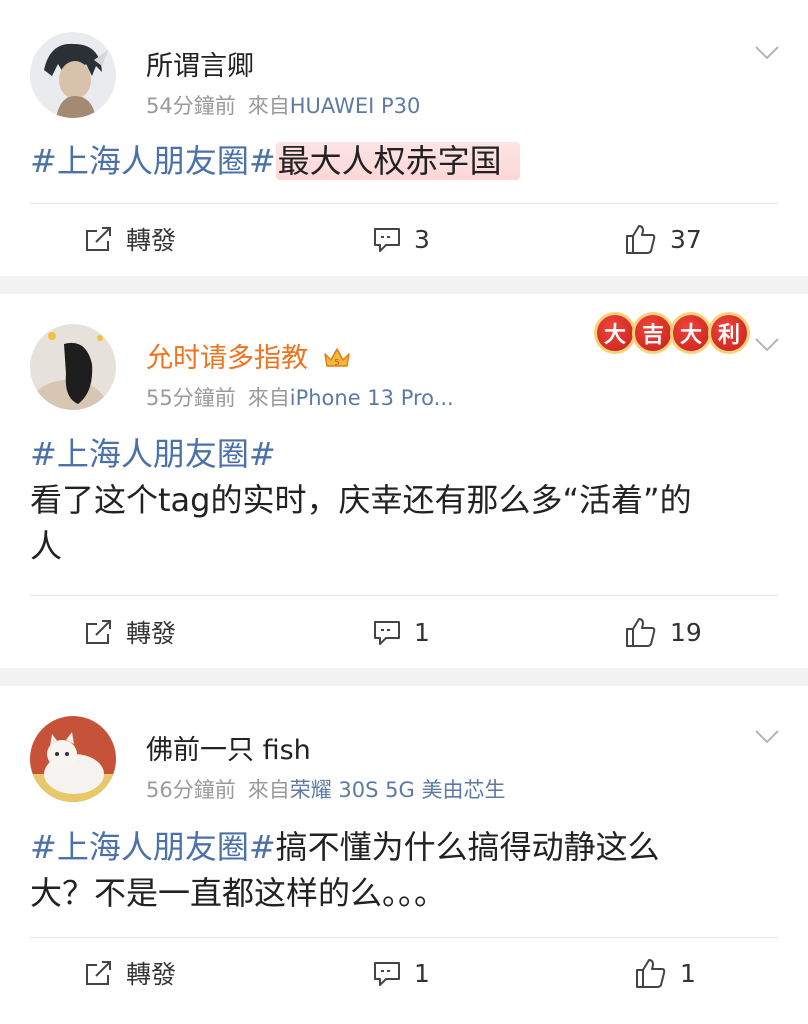  Describe the element at coordinates (355, 106) in the screenshot. I see `post-source: HUAWEI P30` at that location.